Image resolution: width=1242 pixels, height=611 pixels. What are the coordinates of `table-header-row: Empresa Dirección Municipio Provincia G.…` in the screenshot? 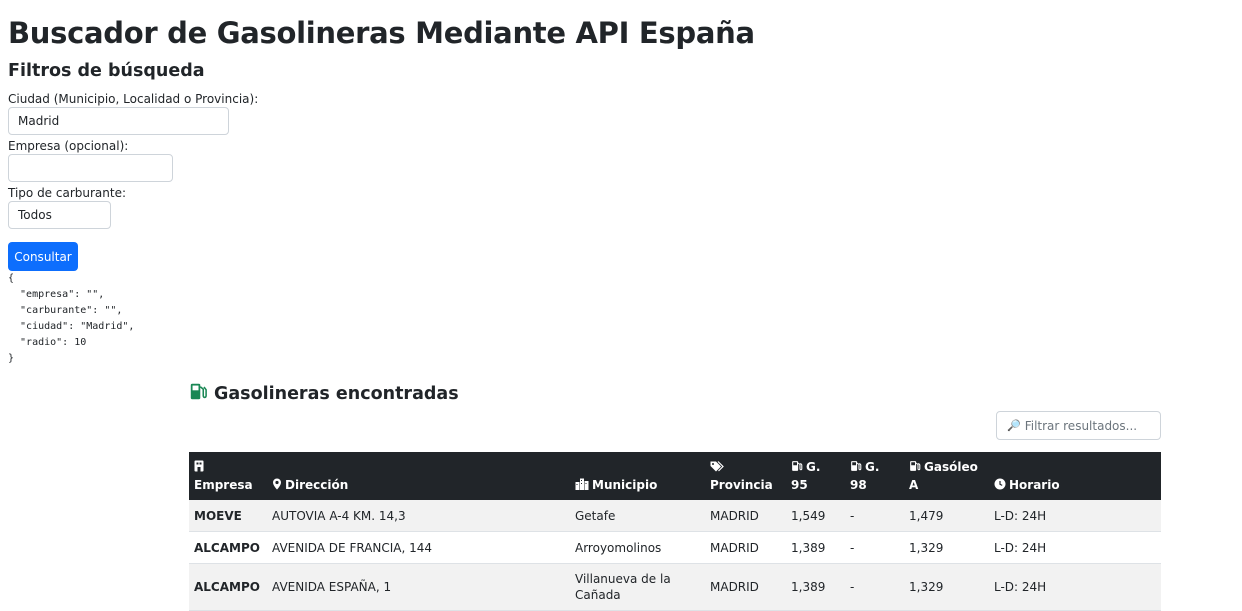 It's located at (675, 476).